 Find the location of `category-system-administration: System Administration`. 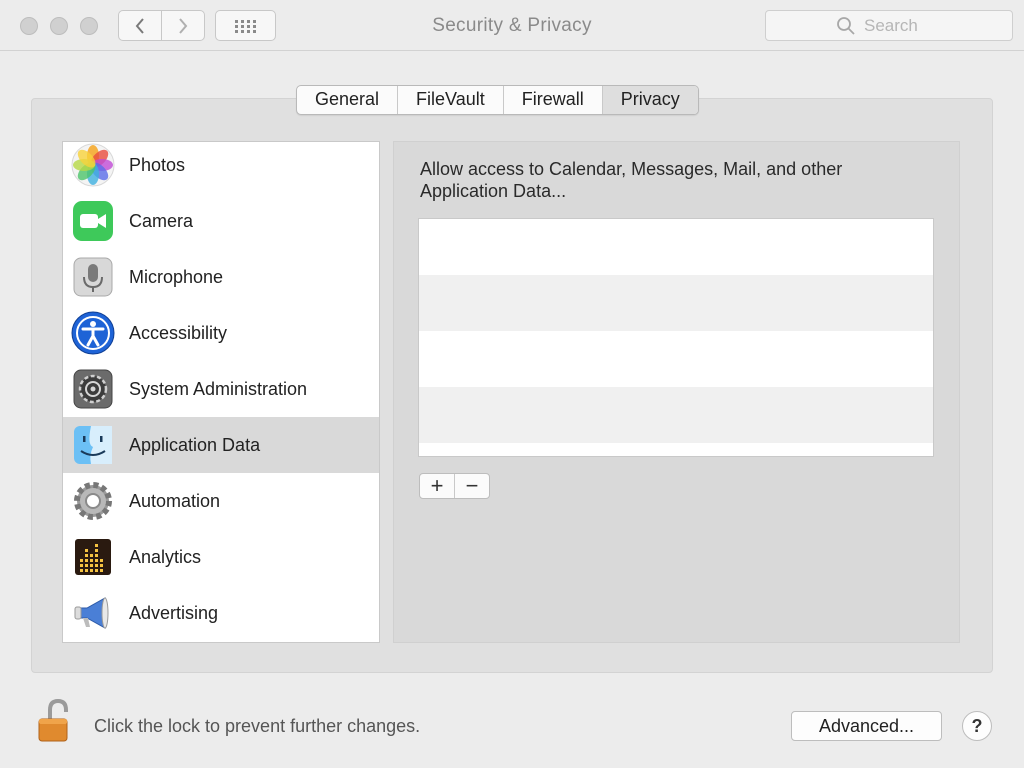

category-system-administration: System Administration is located at coordinates (221, 389).